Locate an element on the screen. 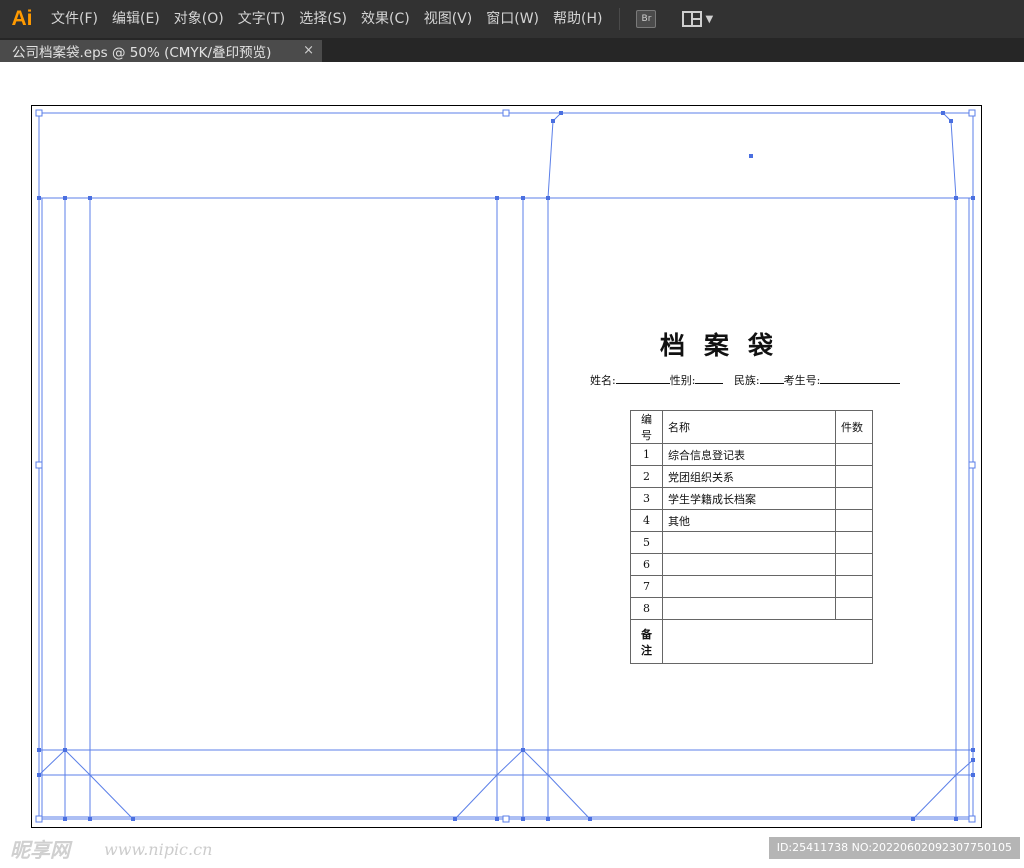 The width and height of the screenshot is (1024, 868). arrange-documents-button: ▼ is located at coordinates (697, 19).